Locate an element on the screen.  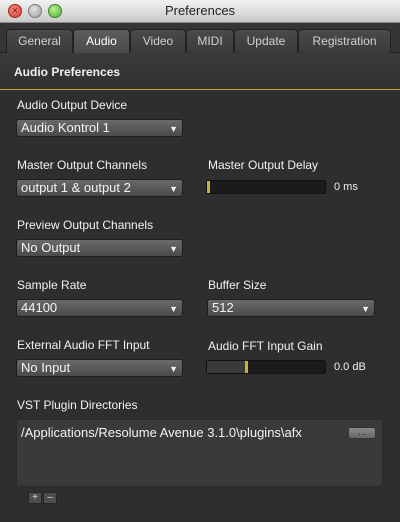
sample-rate-value: 44100 is located at coordinates (39, 307).